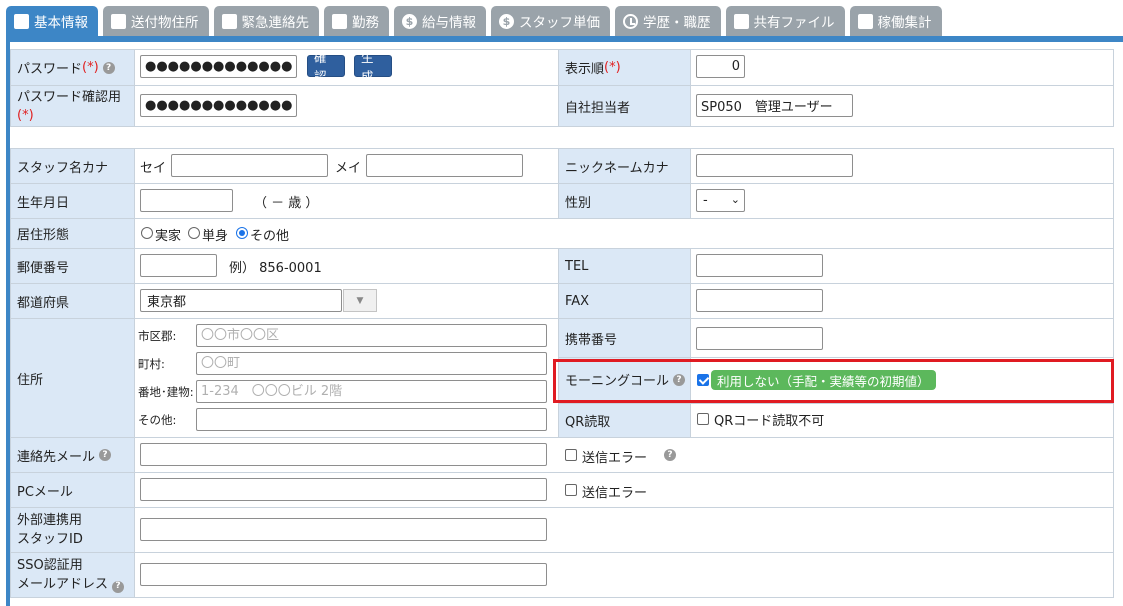  I want to click on password-confirm-label: パスワード確認用 (*), so click(72, 106).